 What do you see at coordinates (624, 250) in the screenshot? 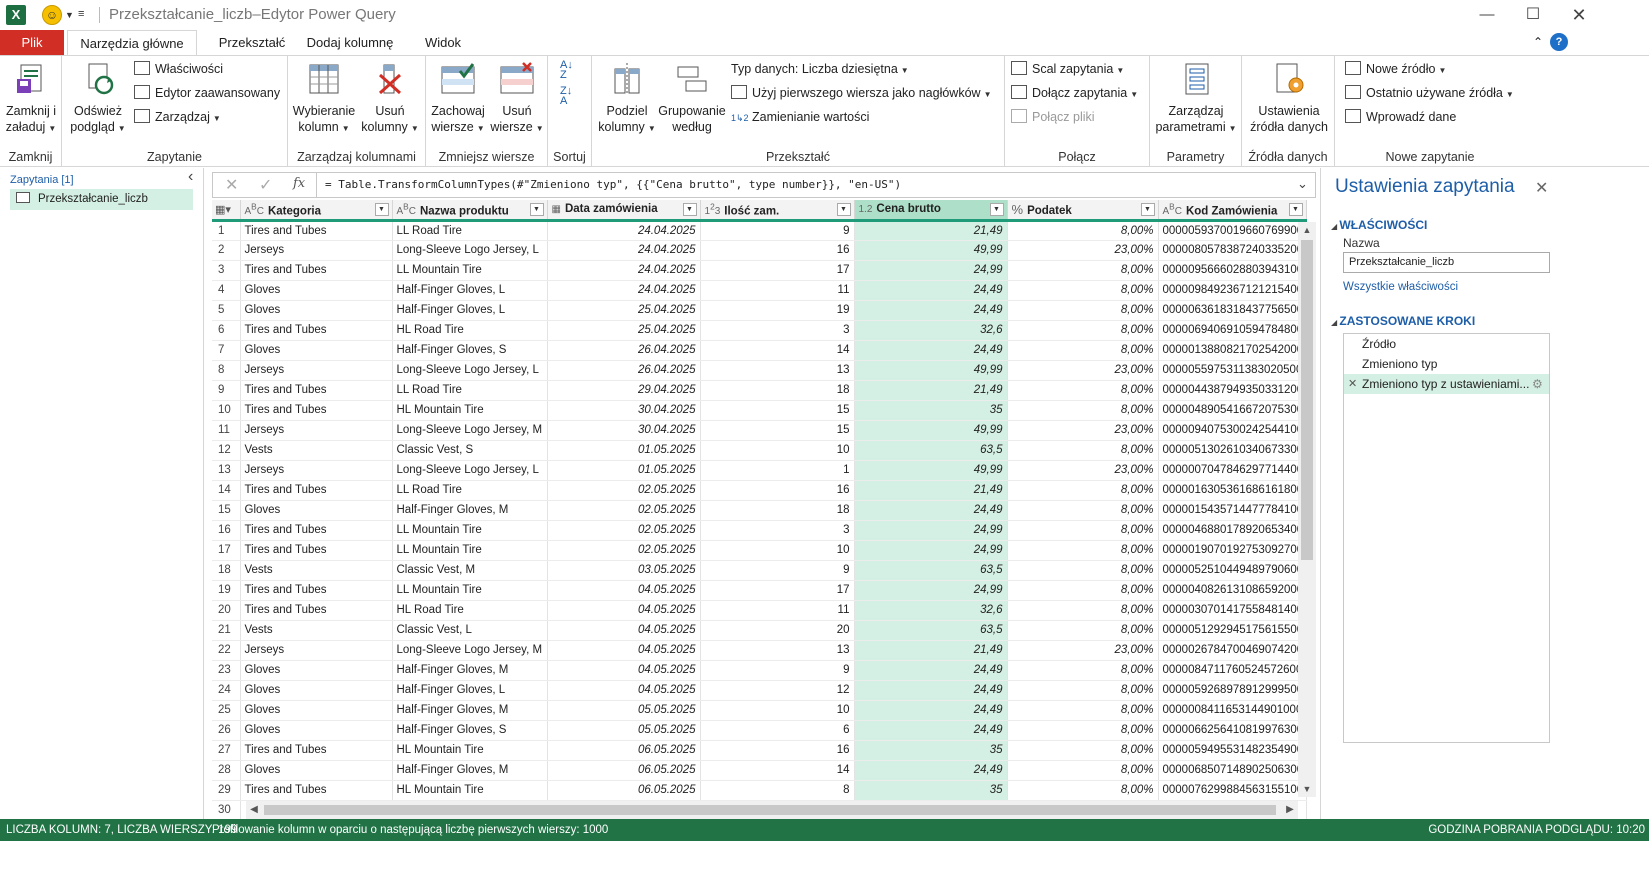
I see `table-cell: 24.04.2025` at bounding box center [624, 250].